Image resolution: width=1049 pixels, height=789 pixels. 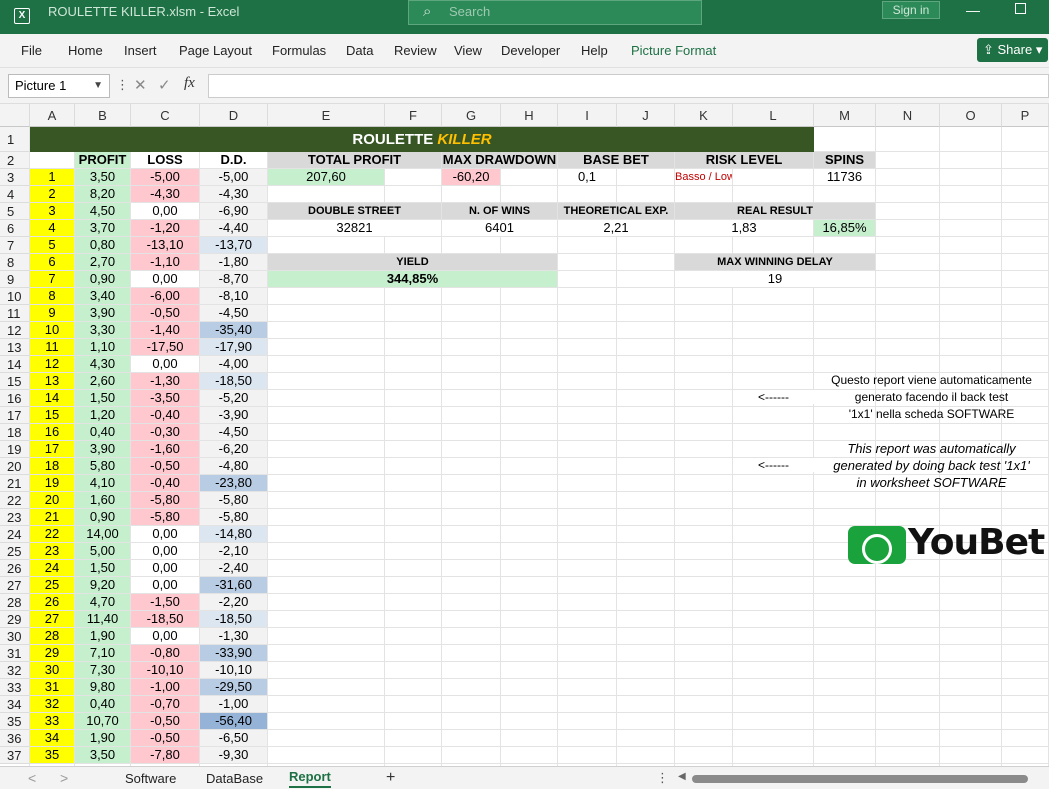 I want to click on drawdown-cell: -5,00, so click(x=233, y=177).